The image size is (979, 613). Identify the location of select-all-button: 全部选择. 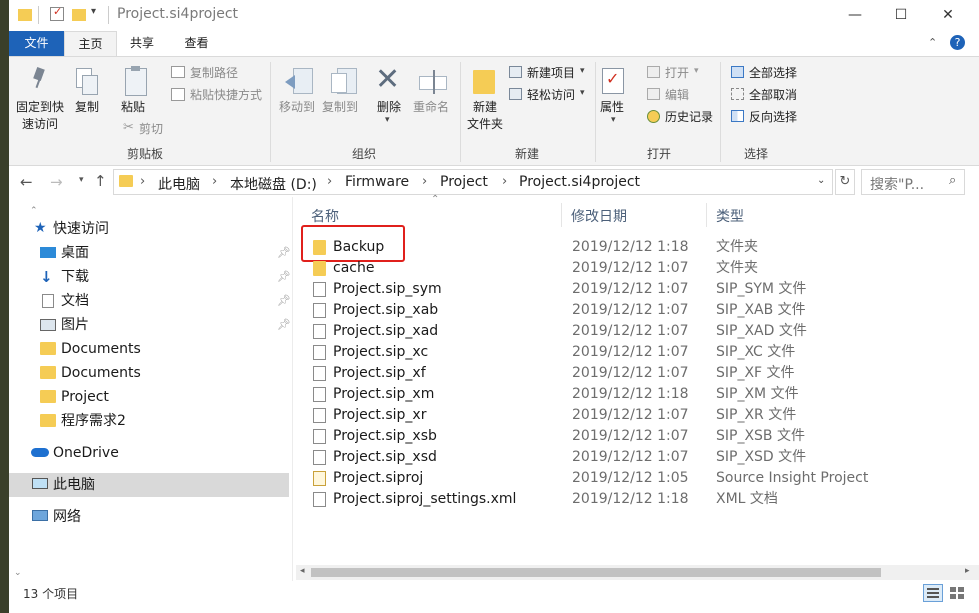
(773, 72).